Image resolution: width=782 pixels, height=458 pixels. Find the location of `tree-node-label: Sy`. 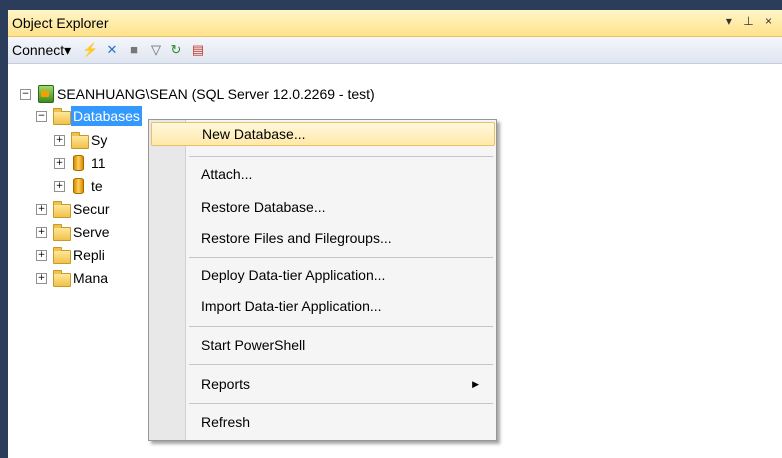

tree-node-label: Sy is located at coordinates (99, 140).